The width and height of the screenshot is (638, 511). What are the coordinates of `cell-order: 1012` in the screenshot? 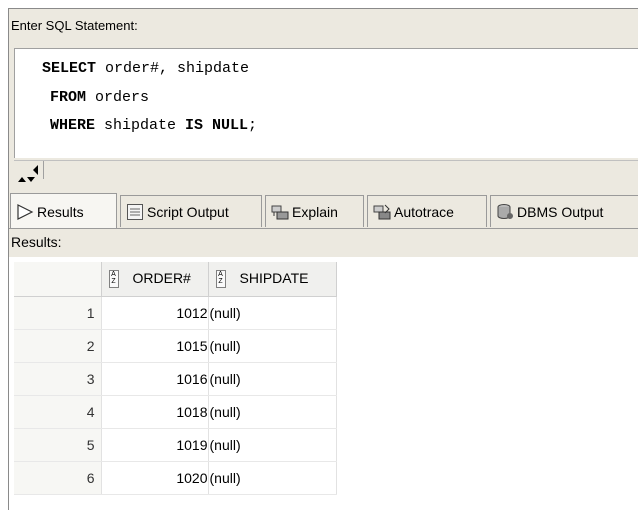 It's located at (155, 313).